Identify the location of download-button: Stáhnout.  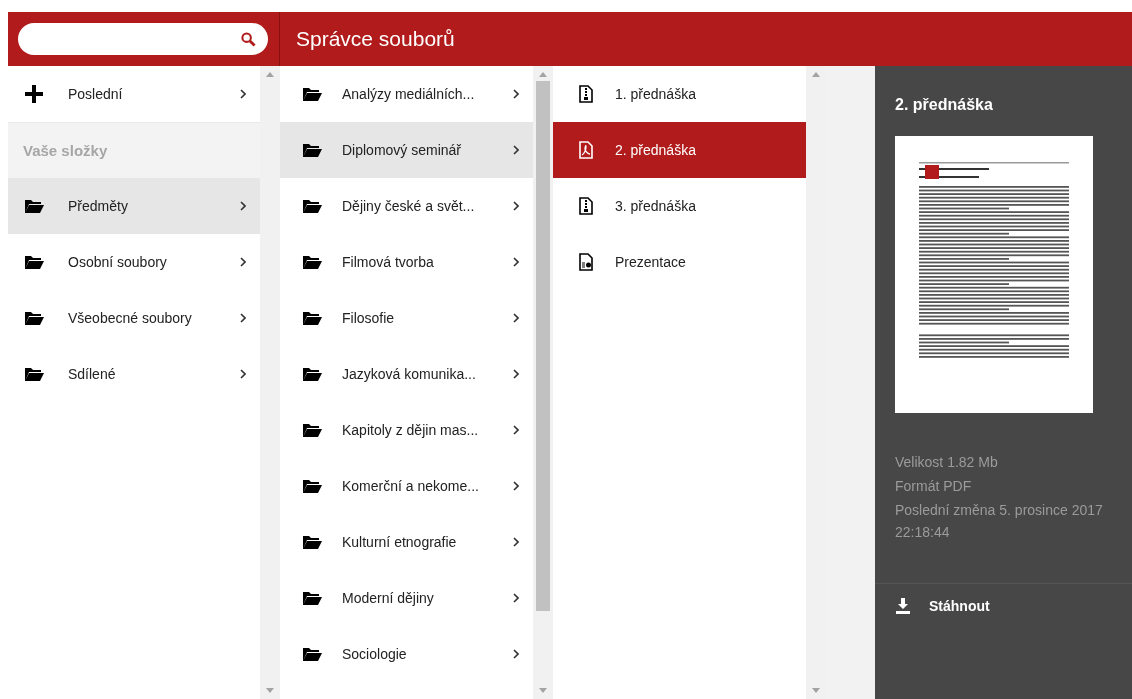
(942, 606).